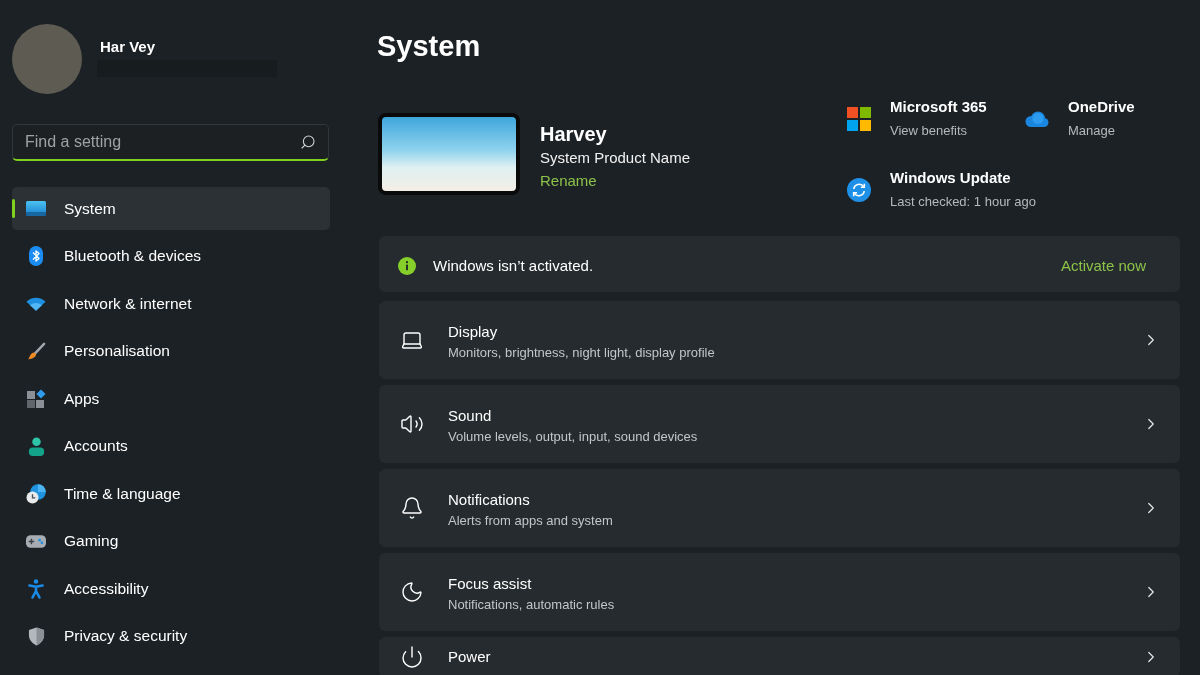 The width and height of the screenshot is (1200, 675). What do you see at coordinates (858, 190) in the screenshot?
I see `refresh-icon` at bounding box center [858, 190].